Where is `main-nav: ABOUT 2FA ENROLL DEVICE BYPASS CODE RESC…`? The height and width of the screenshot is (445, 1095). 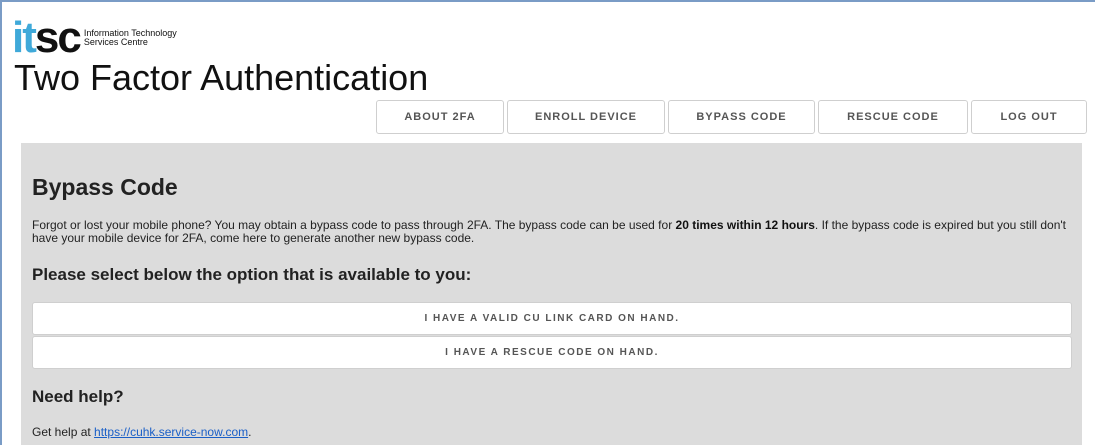
main-nav: ABOUT 2FA ENROLL DEVICE BYPASS CODE RESC… is located at coordinates (733, 117).